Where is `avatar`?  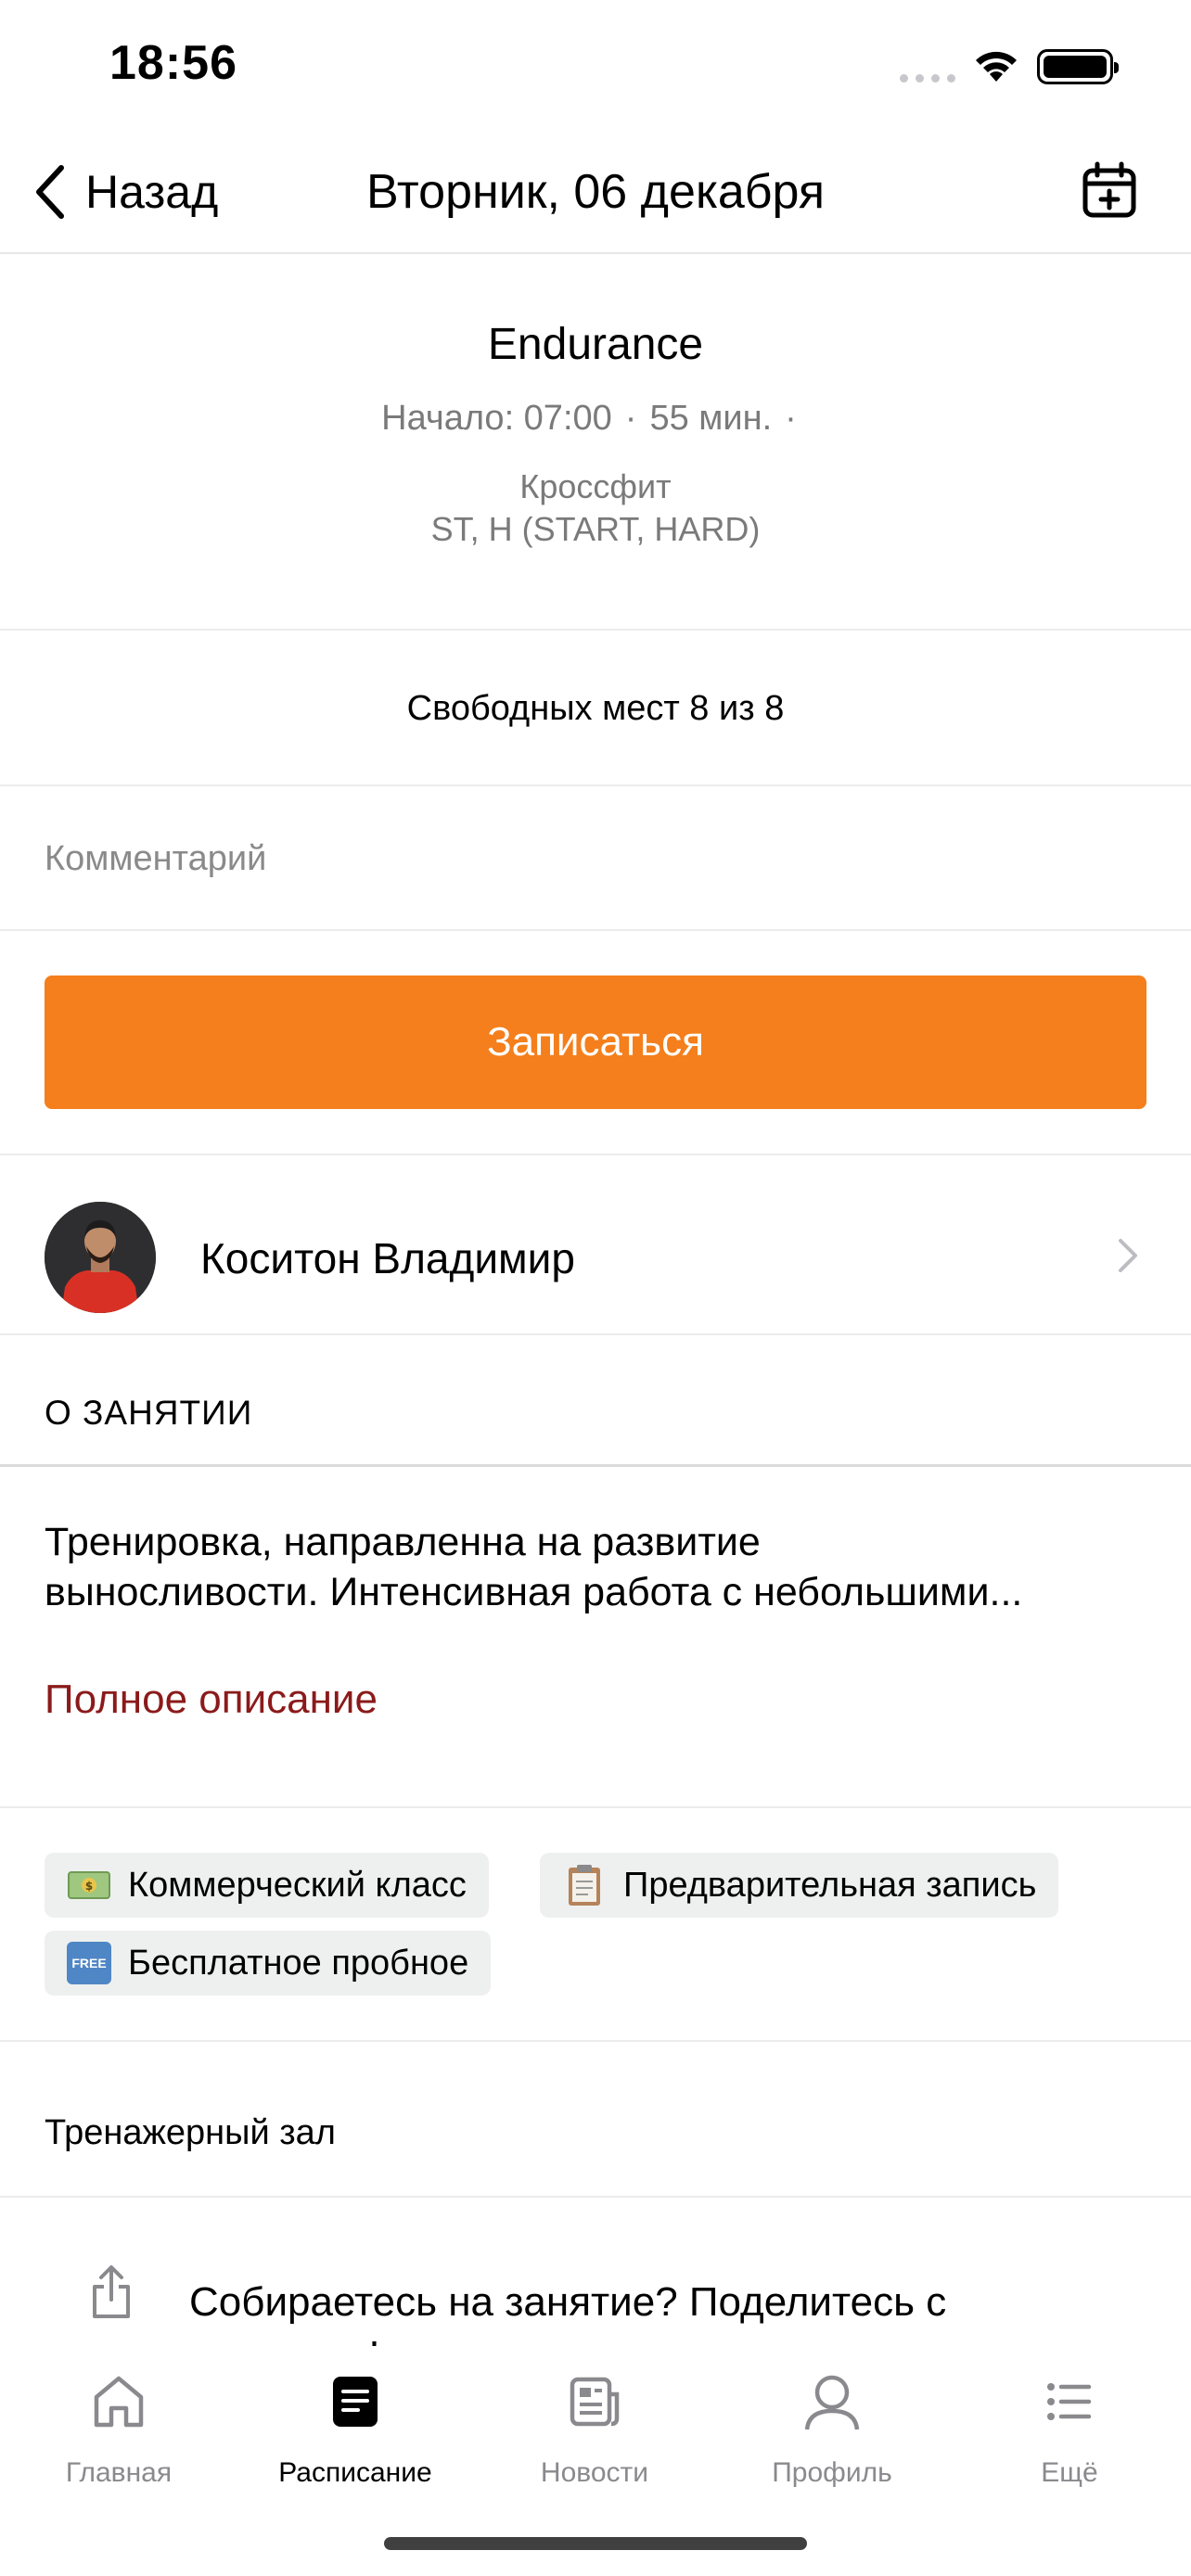
avatar is located at coordinates (100, 1257).